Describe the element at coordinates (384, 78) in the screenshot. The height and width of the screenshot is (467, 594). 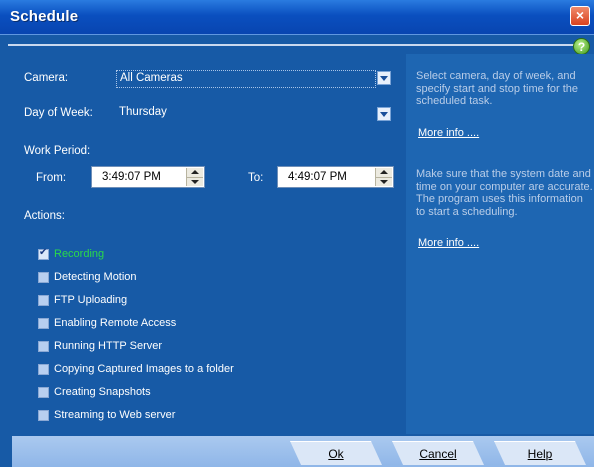
I see `camera-dropdown-icon` at that location.